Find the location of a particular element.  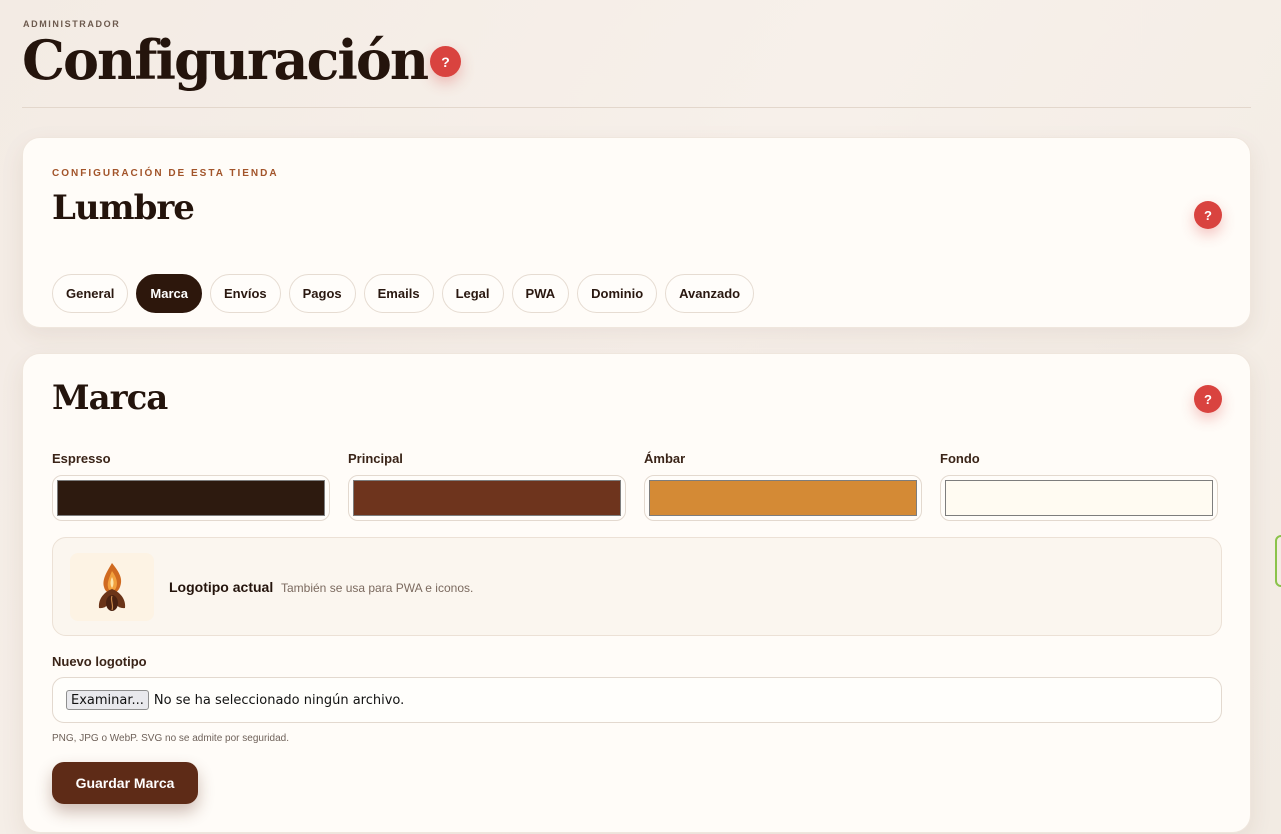

coffee-flame-logo-icon is located at coordinates (112, 587).